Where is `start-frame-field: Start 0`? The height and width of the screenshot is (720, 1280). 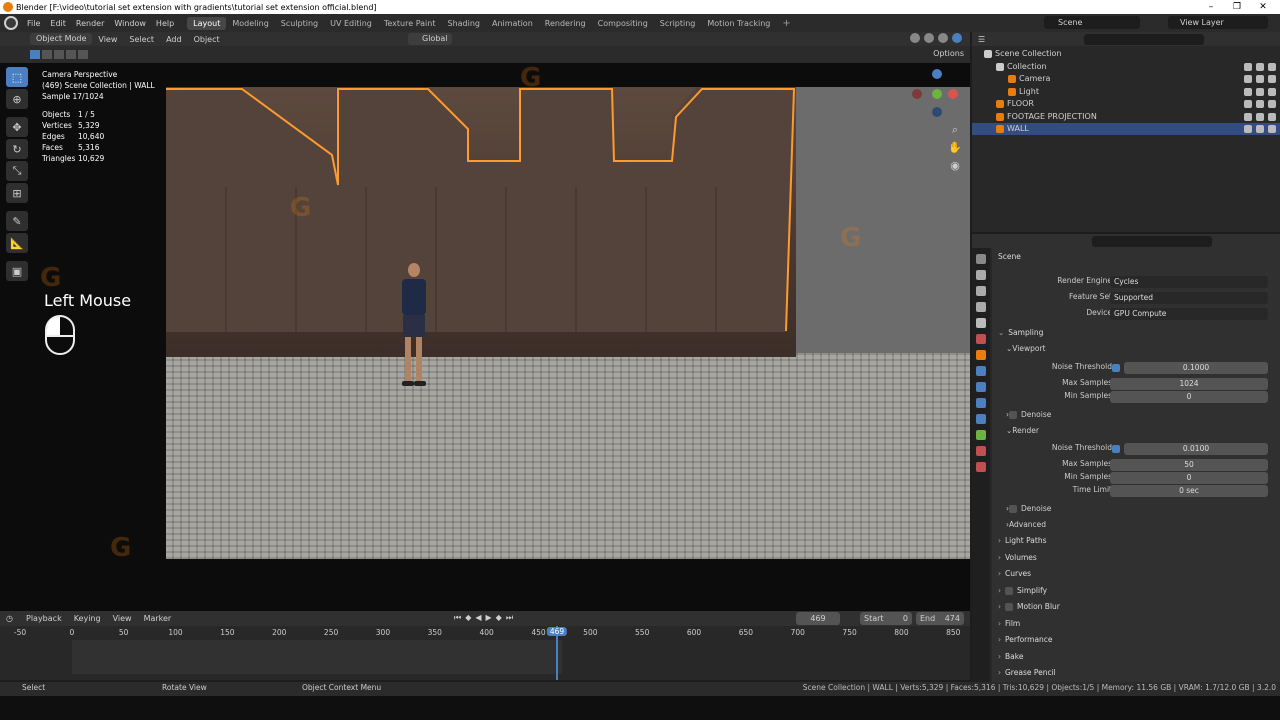 start-frame-field: Start 0 is located at coordinates (886, 618).